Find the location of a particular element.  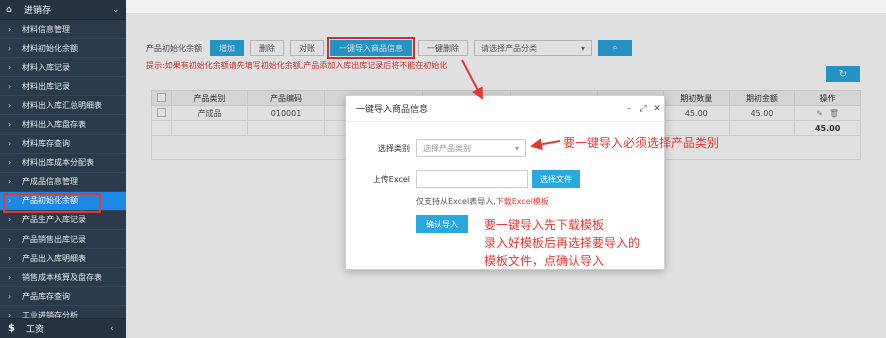

sidebar-item-active: › 产品初始化余额 is located at coordinates (63, 202).